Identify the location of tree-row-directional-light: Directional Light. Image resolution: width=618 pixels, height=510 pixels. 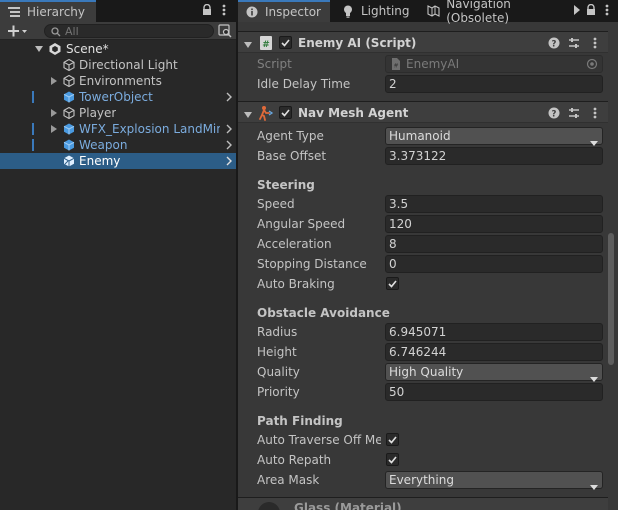
(118, 65).